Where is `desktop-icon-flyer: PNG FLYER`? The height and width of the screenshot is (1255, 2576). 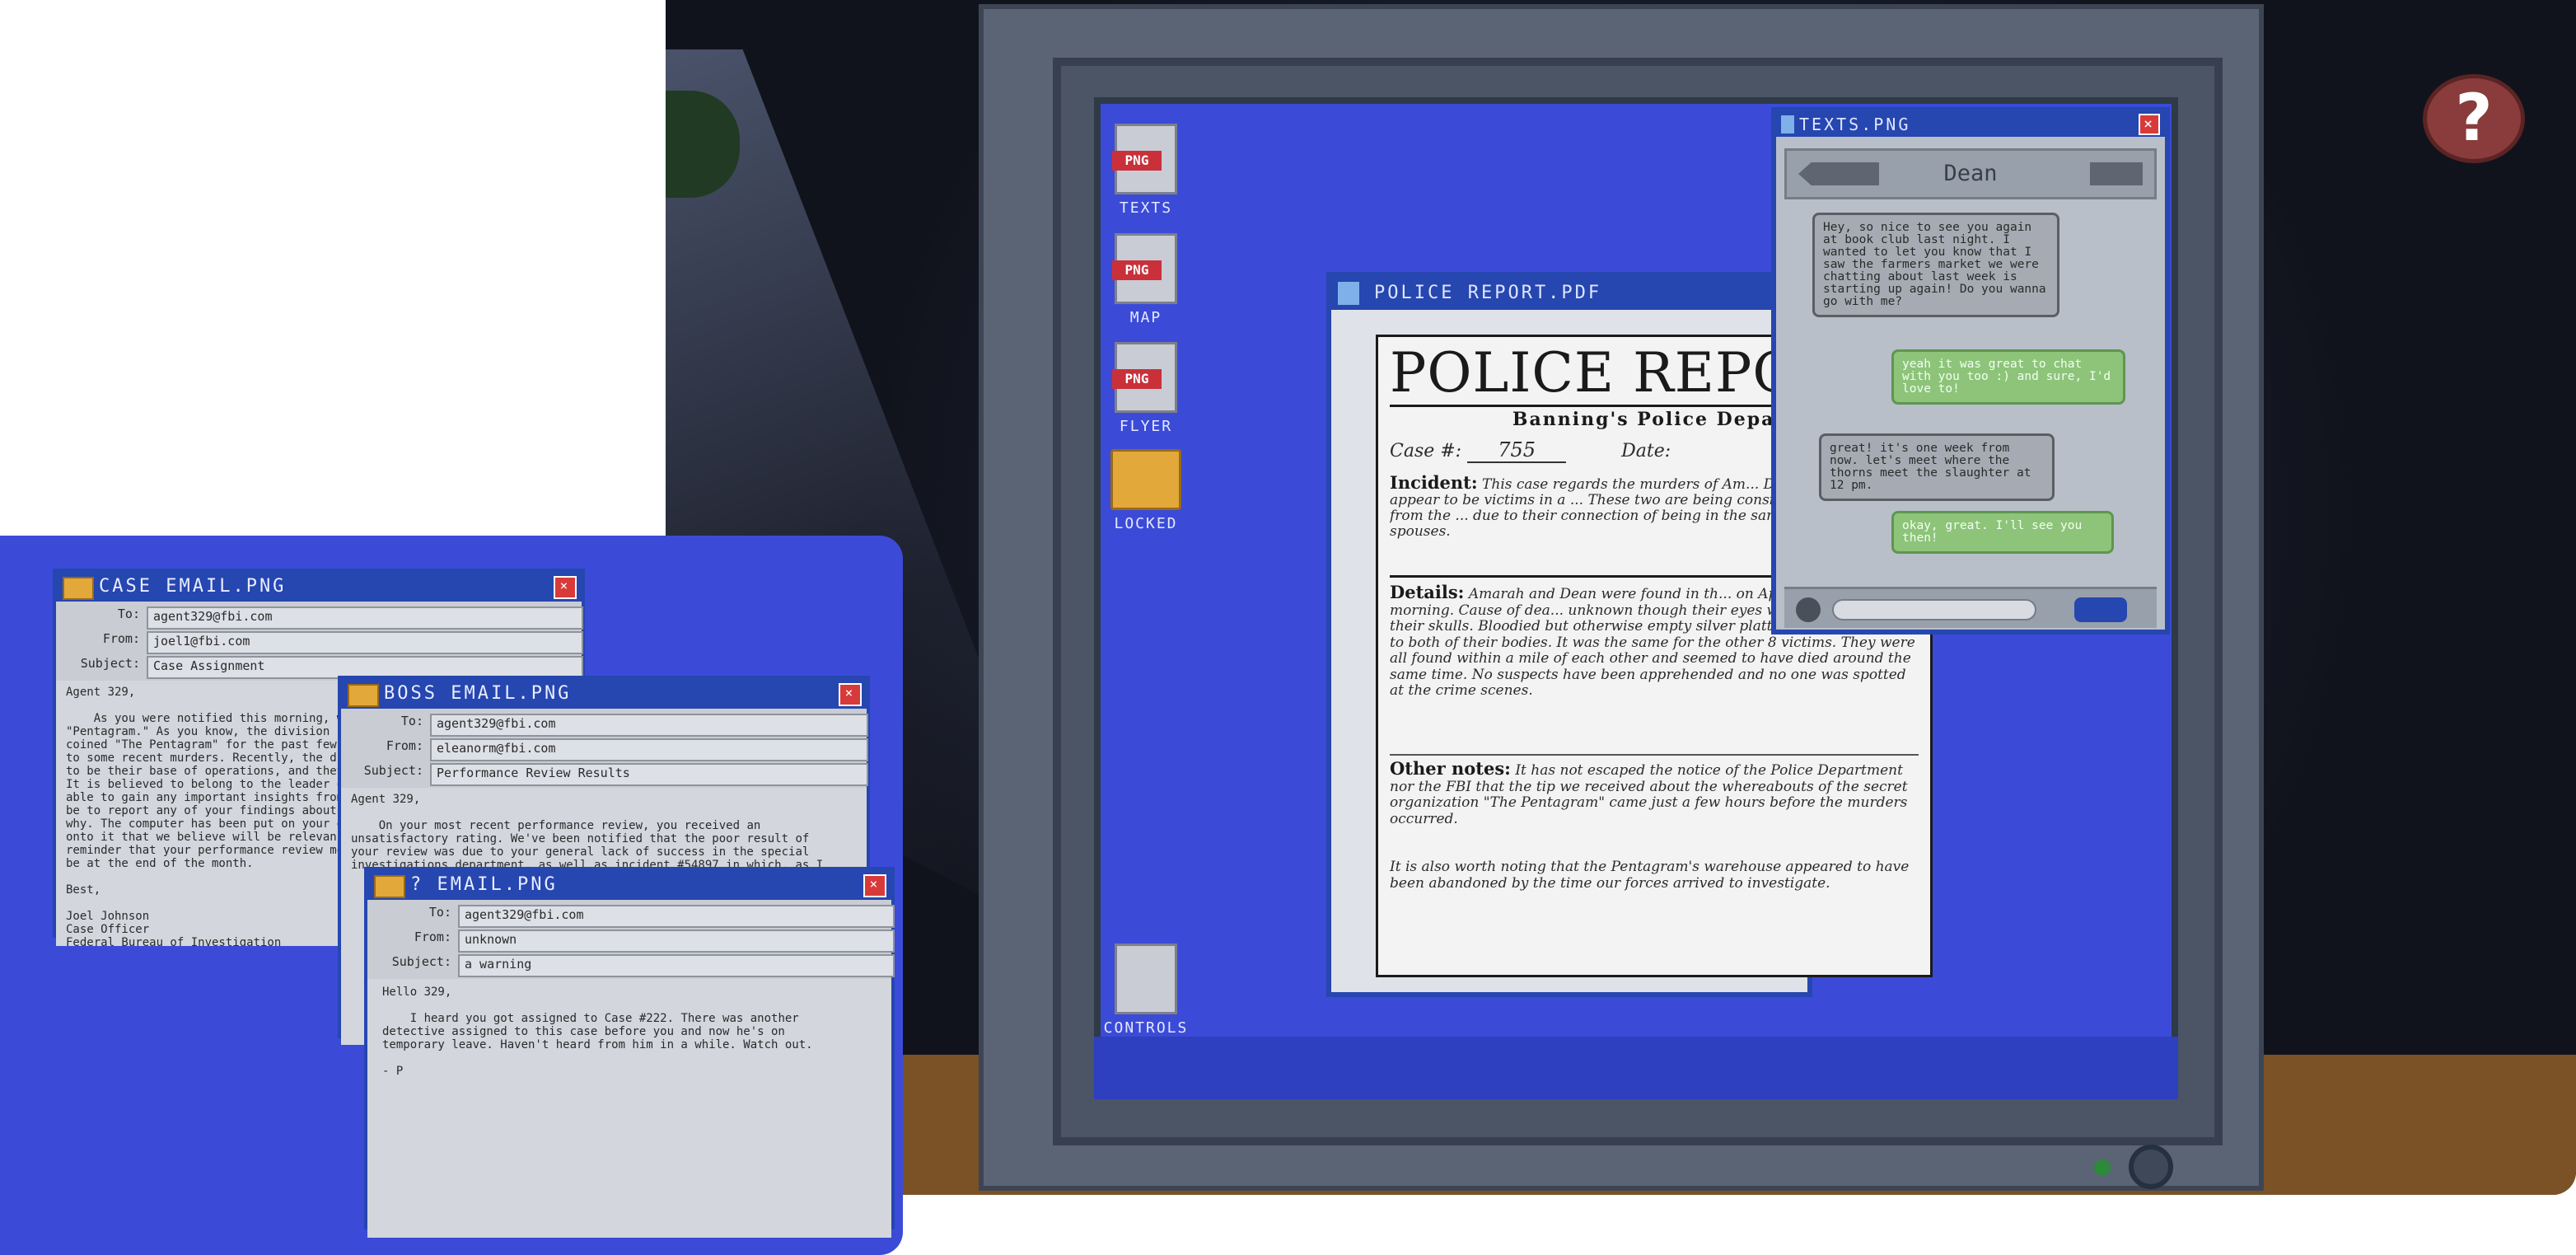 desktop-icon-flyer: PNG FLYER is located at coordinates (1146, 388).